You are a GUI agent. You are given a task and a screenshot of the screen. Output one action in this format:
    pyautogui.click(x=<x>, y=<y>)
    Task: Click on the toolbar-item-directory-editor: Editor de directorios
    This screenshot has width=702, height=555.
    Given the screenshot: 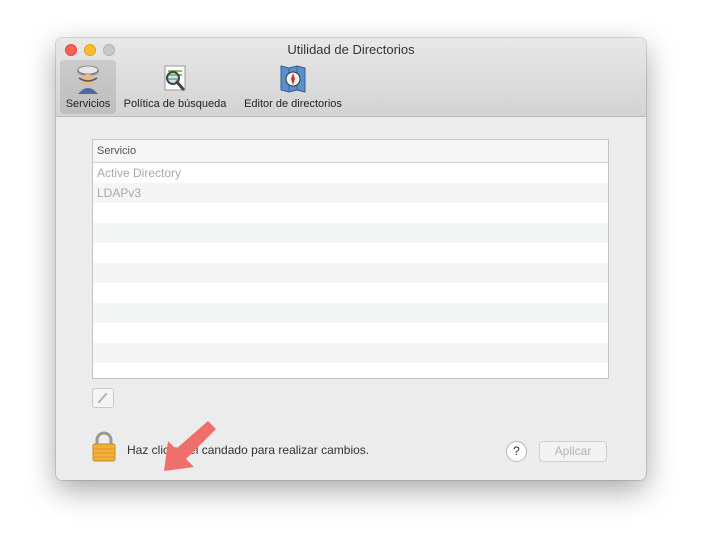 What is the action you would take?
    pyautogui.click(x=293, y=87)
    